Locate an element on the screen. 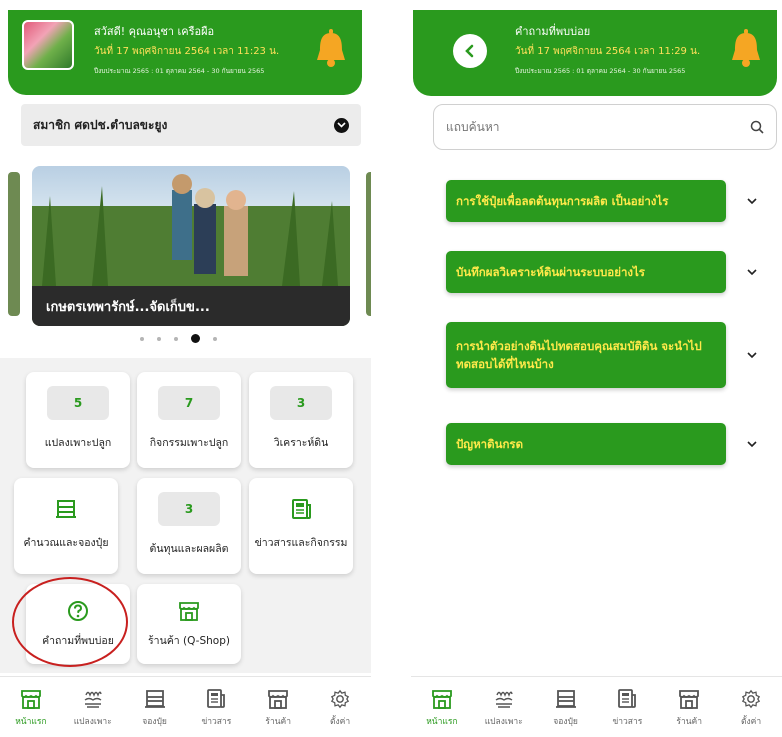 This screenshot has width=782, height=737. greeting: สวัสดี! คุณอนุชา เครือผือ is located at coordinates (154, 31).